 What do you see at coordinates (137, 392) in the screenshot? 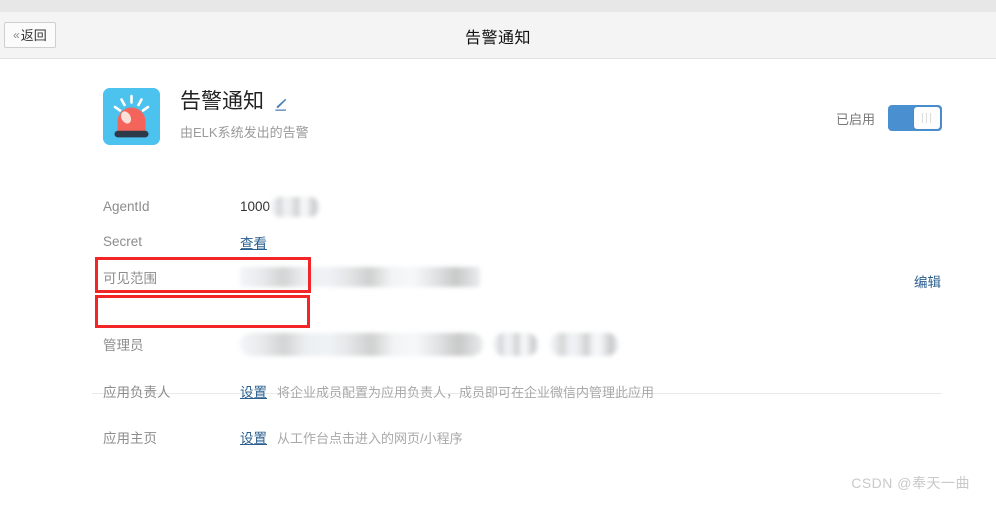
I see `field-label-app-owner: 应用负责人` at bounding box center [137, 392].